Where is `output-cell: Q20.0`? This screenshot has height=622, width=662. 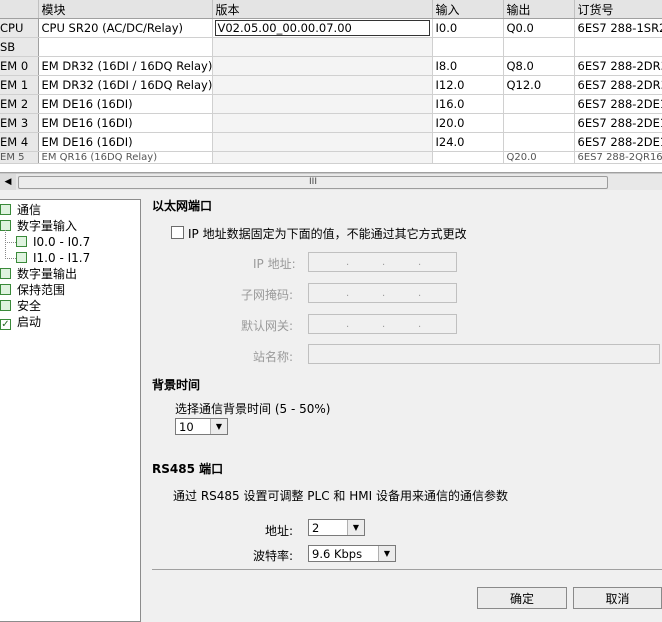 output-cell: Q20.0 is located at coordinates (539, 157).